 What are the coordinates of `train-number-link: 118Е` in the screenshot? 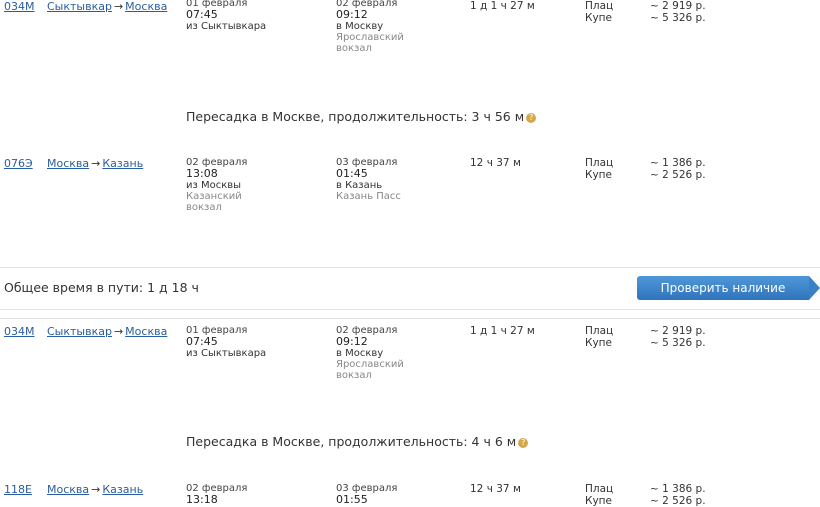 It's located at (18, 489).